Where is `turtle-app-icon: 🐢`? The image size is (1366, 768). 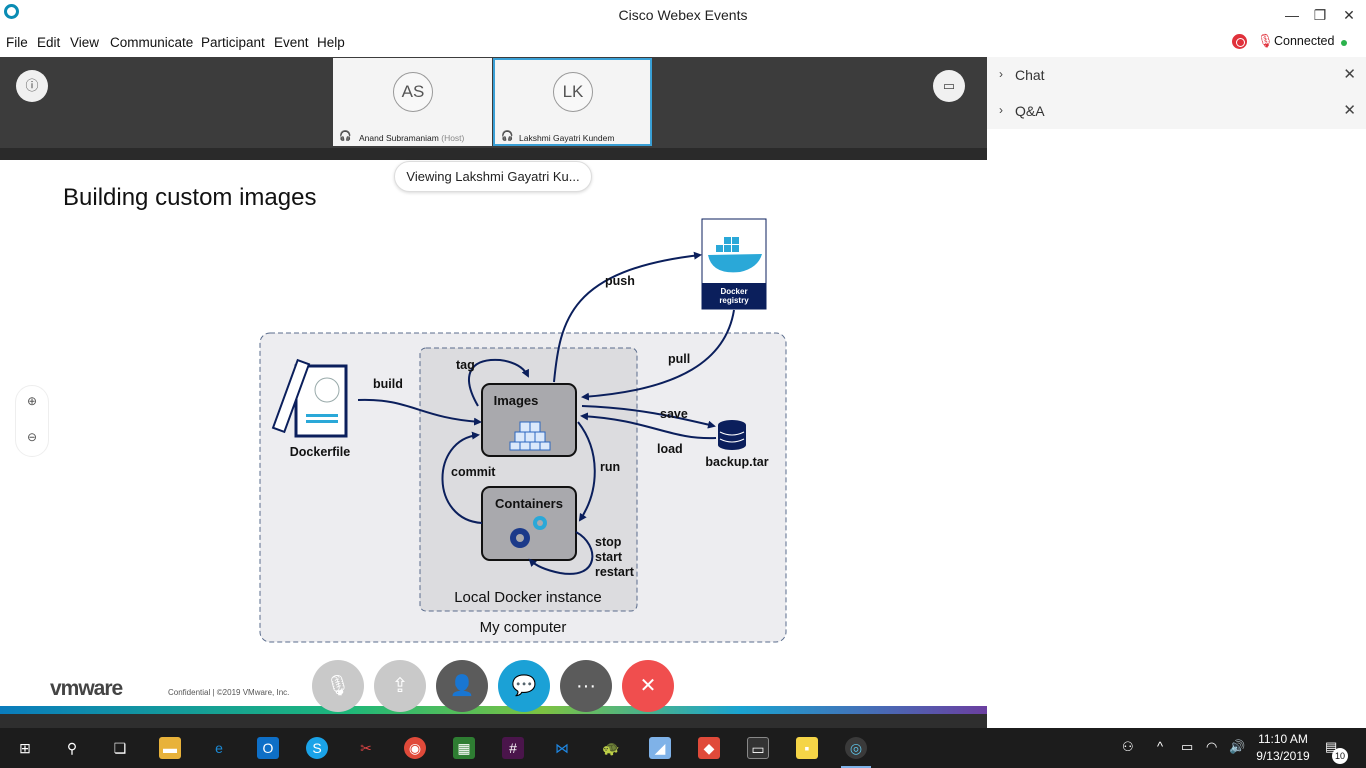
turtle-app-icon: 🐢 is located at coordinates (611, 748).